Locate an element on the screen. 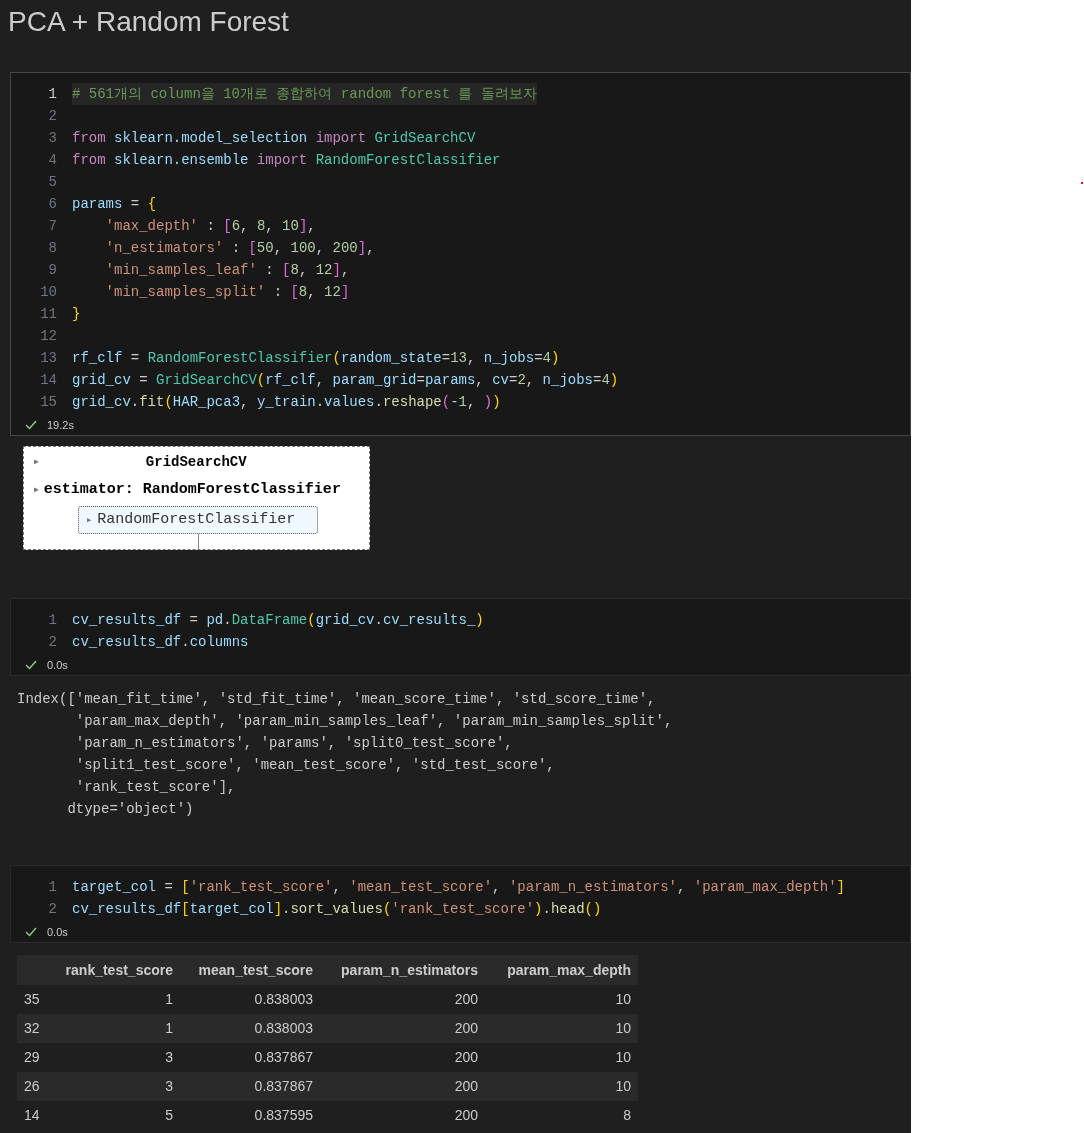  column-header: mean_test_score is located at coordinates (250, 970).